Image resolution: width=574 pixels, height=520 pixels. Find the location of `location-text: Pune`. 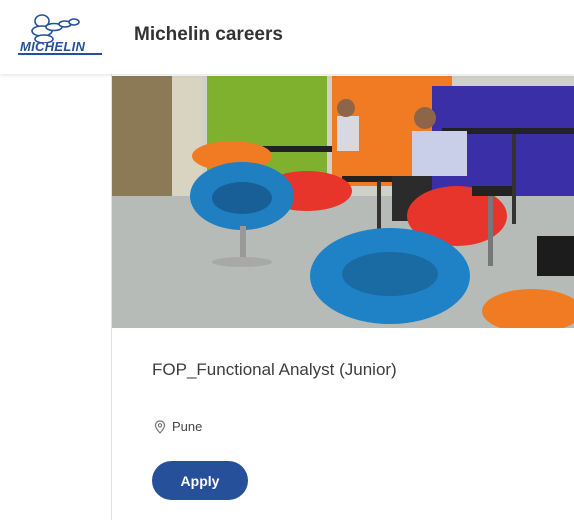

location-text: Pune is located at coordinates (187, 426).